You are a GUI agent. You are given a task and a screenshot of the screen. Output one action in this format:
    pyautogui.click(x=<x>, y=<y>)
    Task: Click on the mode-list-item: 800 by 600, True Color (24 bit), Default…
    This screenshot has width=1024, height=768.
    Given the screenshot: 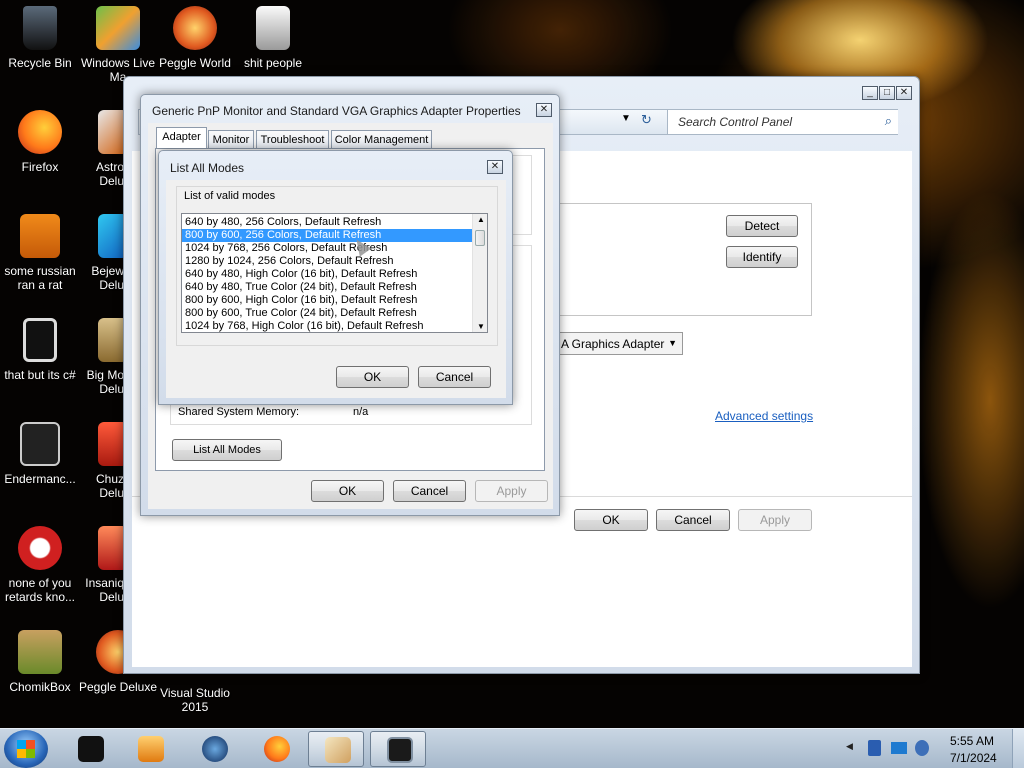 What is the action you would take?
    pyautogui.click(x=327, y=313)
    